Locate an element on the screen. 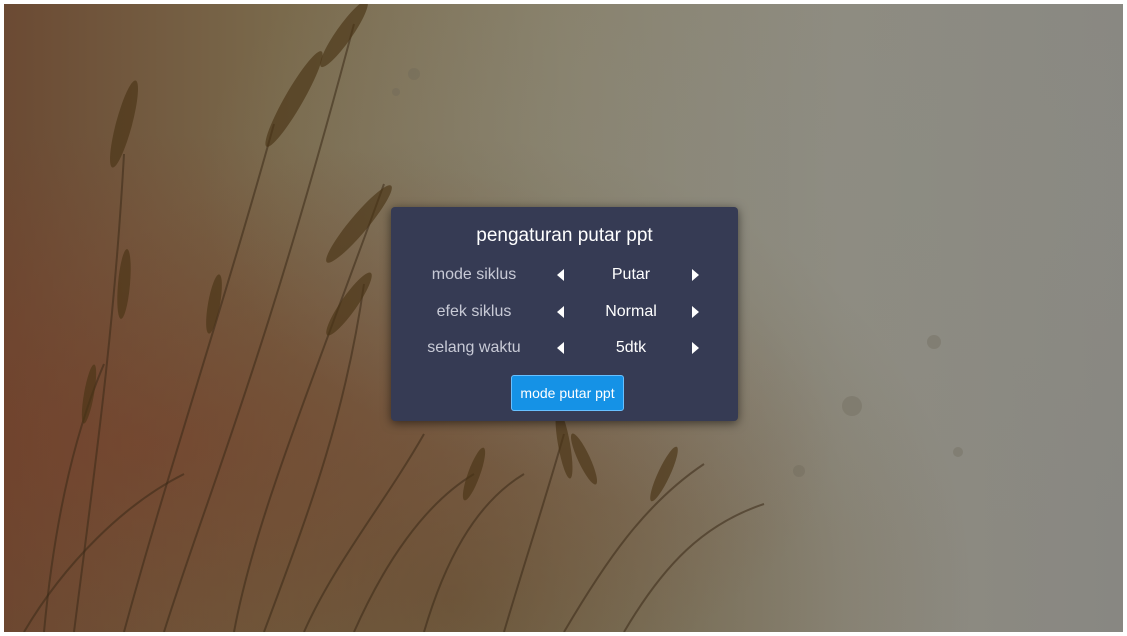 This screenshot has height=636, width=1127. setting-row-cycle-effect: efek siklus Normal is located at coordinates (564, 312).